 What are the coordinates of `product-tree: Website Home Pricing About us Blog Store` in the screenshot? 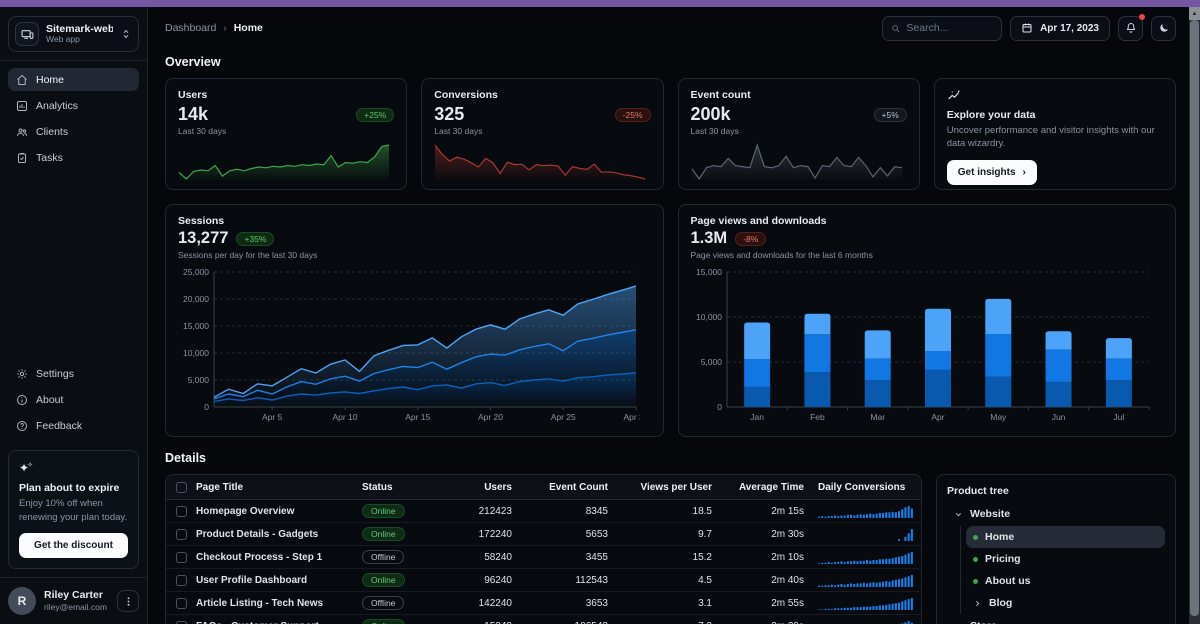 It's located at (1056, 563).